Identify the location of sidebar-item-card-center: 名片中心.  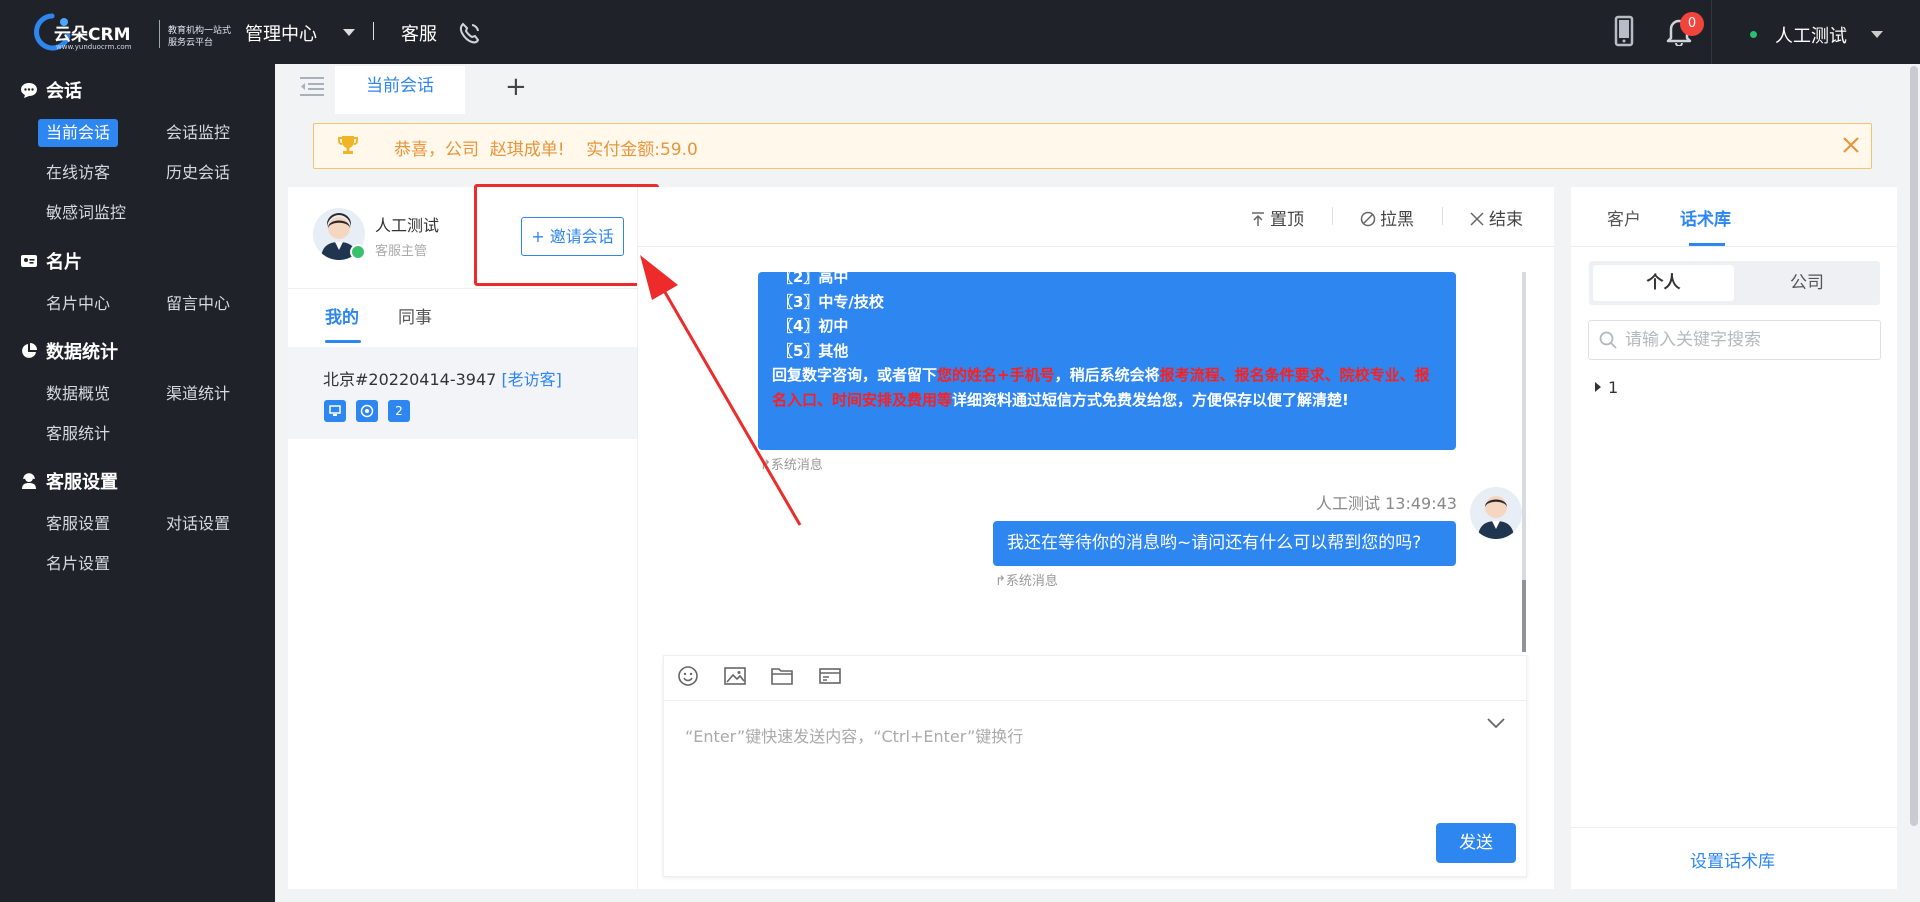
(78, 304).